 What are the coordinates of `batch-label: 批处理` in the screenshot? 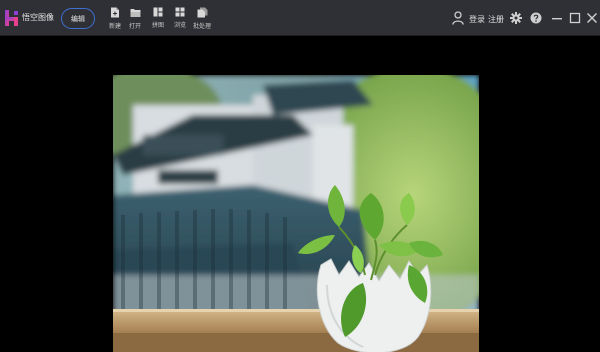 It's located at (201, 26).